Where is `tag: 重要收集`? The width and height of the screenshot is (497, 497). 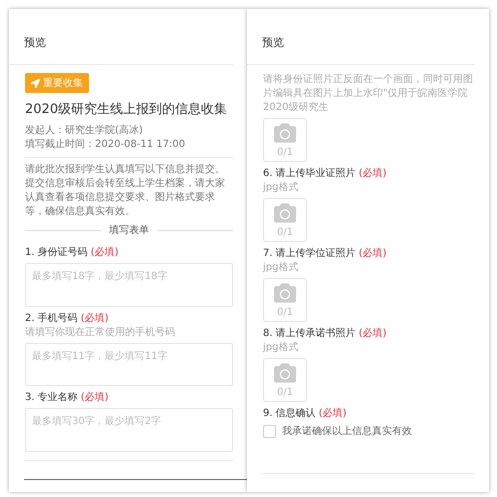 tag: 重要收集 is located at coordinates (57, 83).